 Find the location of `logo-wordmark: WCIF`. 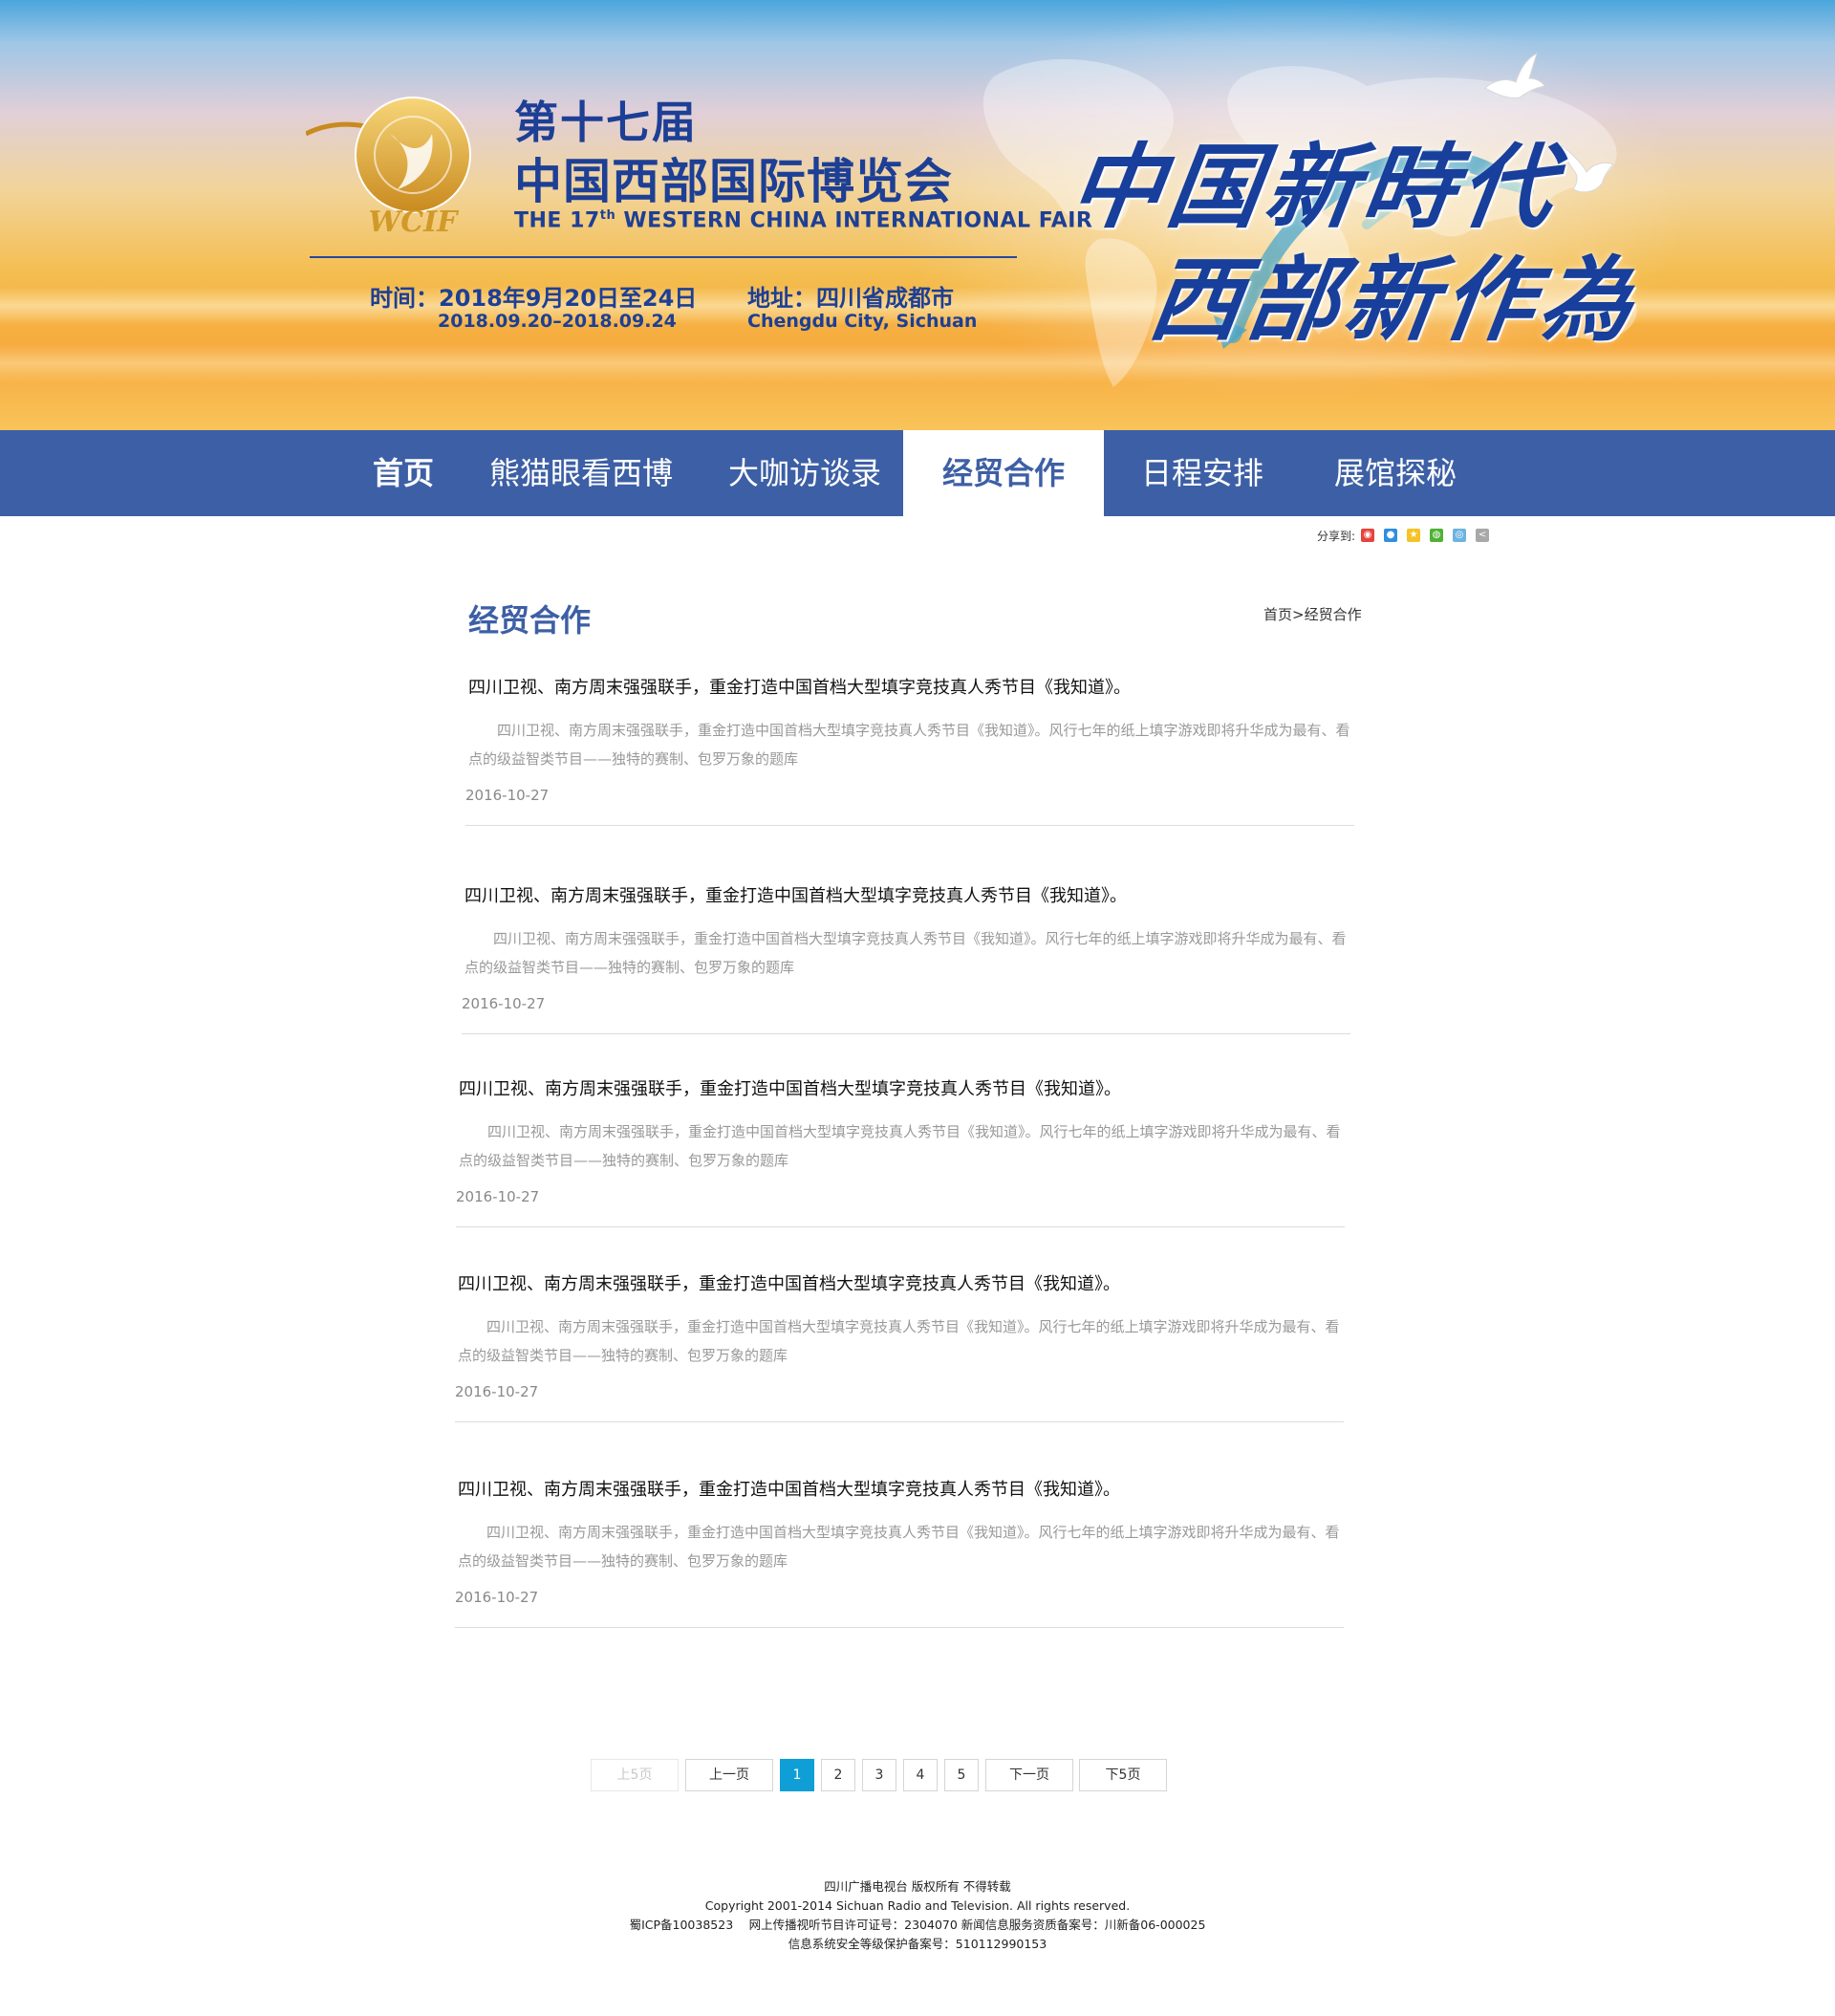

logo-wordmark: WCIF is located at coordinates (415, 222).